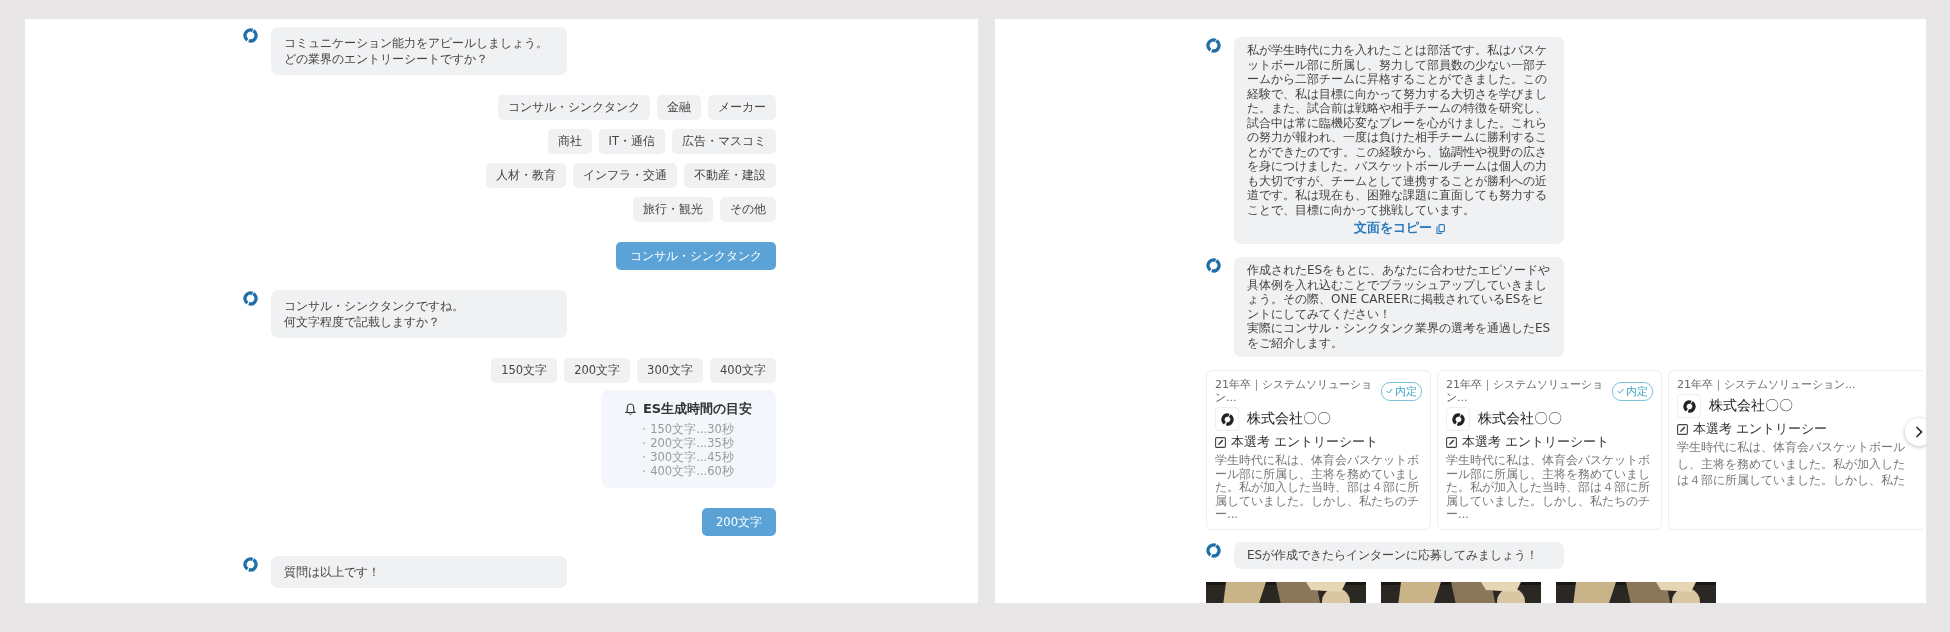 Image resolution: width=1950 pixels, height=632 pixels. I want to click on user-reply: コンサル・シンクタンク, so click(696, 256).